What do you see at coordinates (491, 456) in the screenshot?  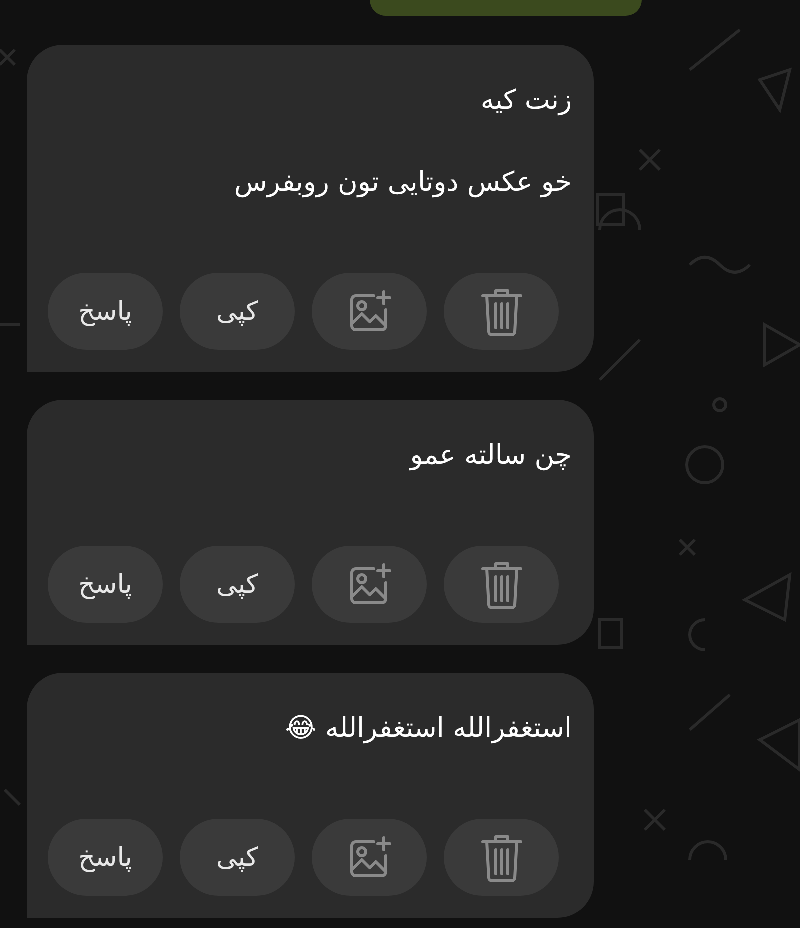 I see `message-text: چن سالته عمو` at bounding box center [491, 456].